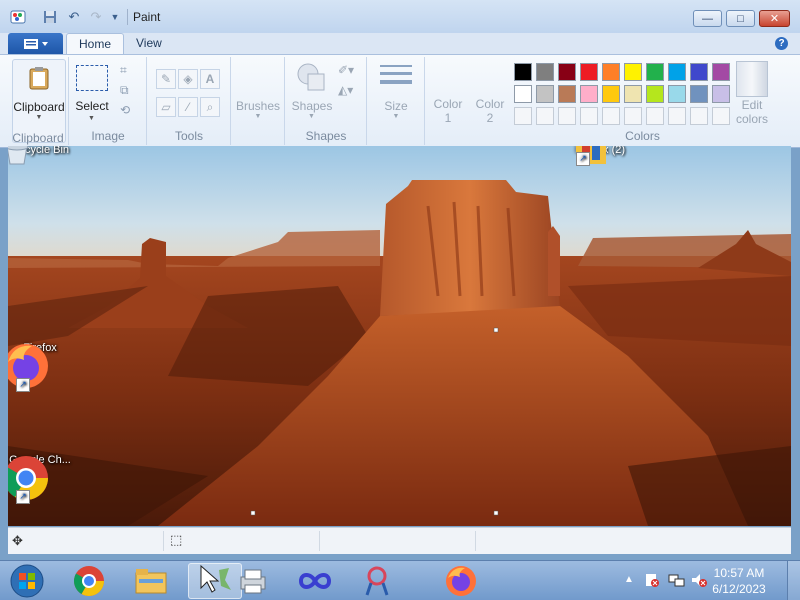  What do you see at coordinates (315, 581) in the screenshot?
I see `taskbar-infinity-app` at bounding box center [315, 581].